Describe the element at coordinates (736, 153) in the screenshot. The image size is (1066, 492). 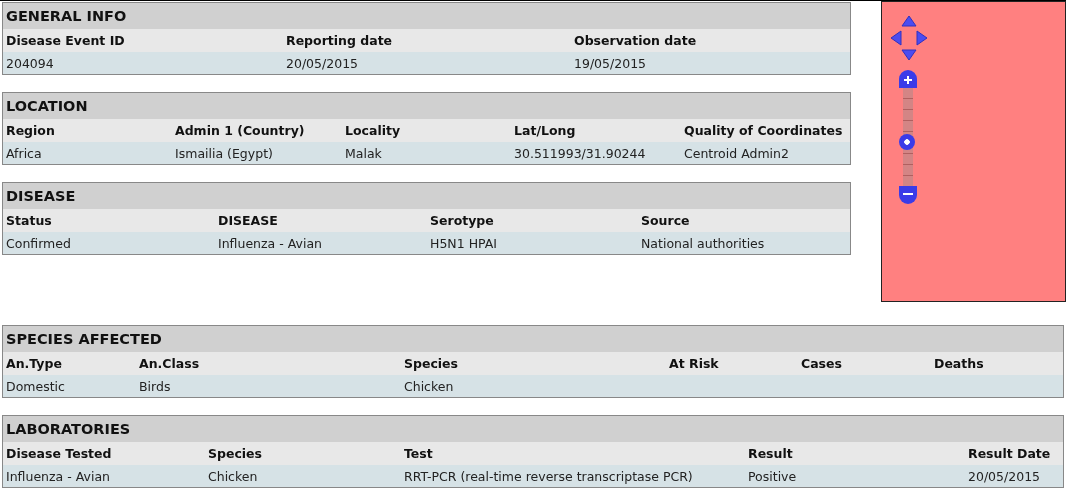
I see `table-cell: Centroid Admin2` at that location.